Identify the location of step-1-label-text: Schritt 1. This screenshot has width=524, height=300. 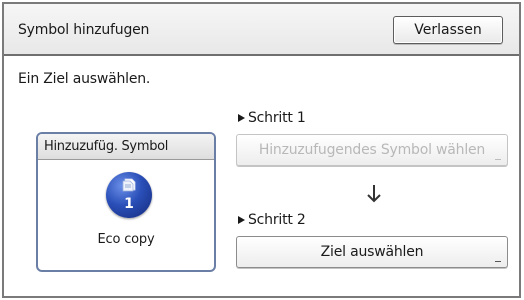
(277, 118).